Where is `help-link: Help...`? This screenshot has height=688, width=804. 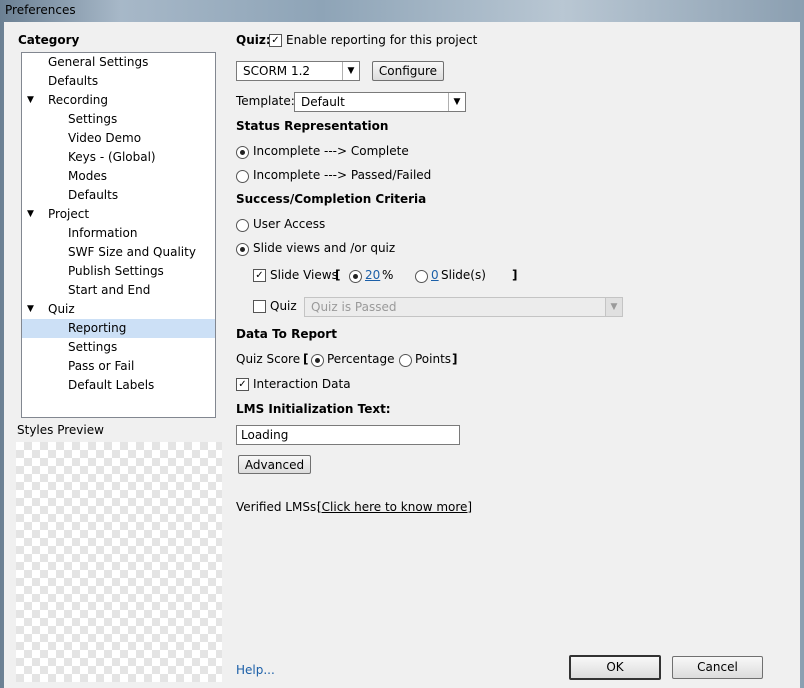
help-link: Help... is located at coordinates (255, 670).